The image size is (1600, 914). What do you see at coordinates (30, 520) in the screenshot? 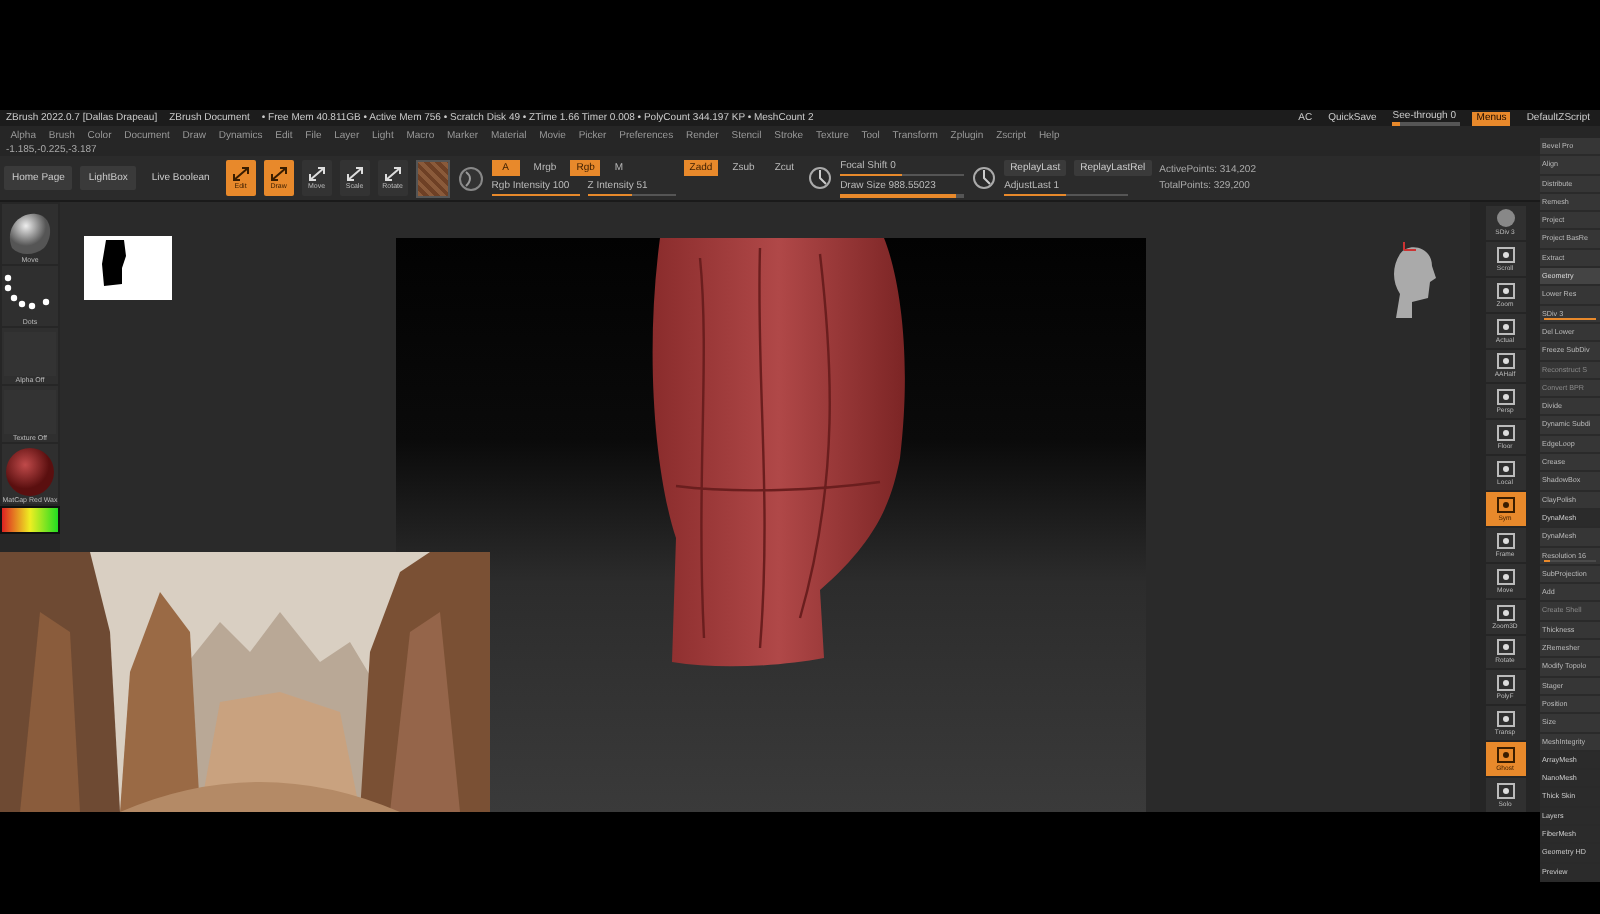
I see `color-picker` at bounding box center [30, 520].